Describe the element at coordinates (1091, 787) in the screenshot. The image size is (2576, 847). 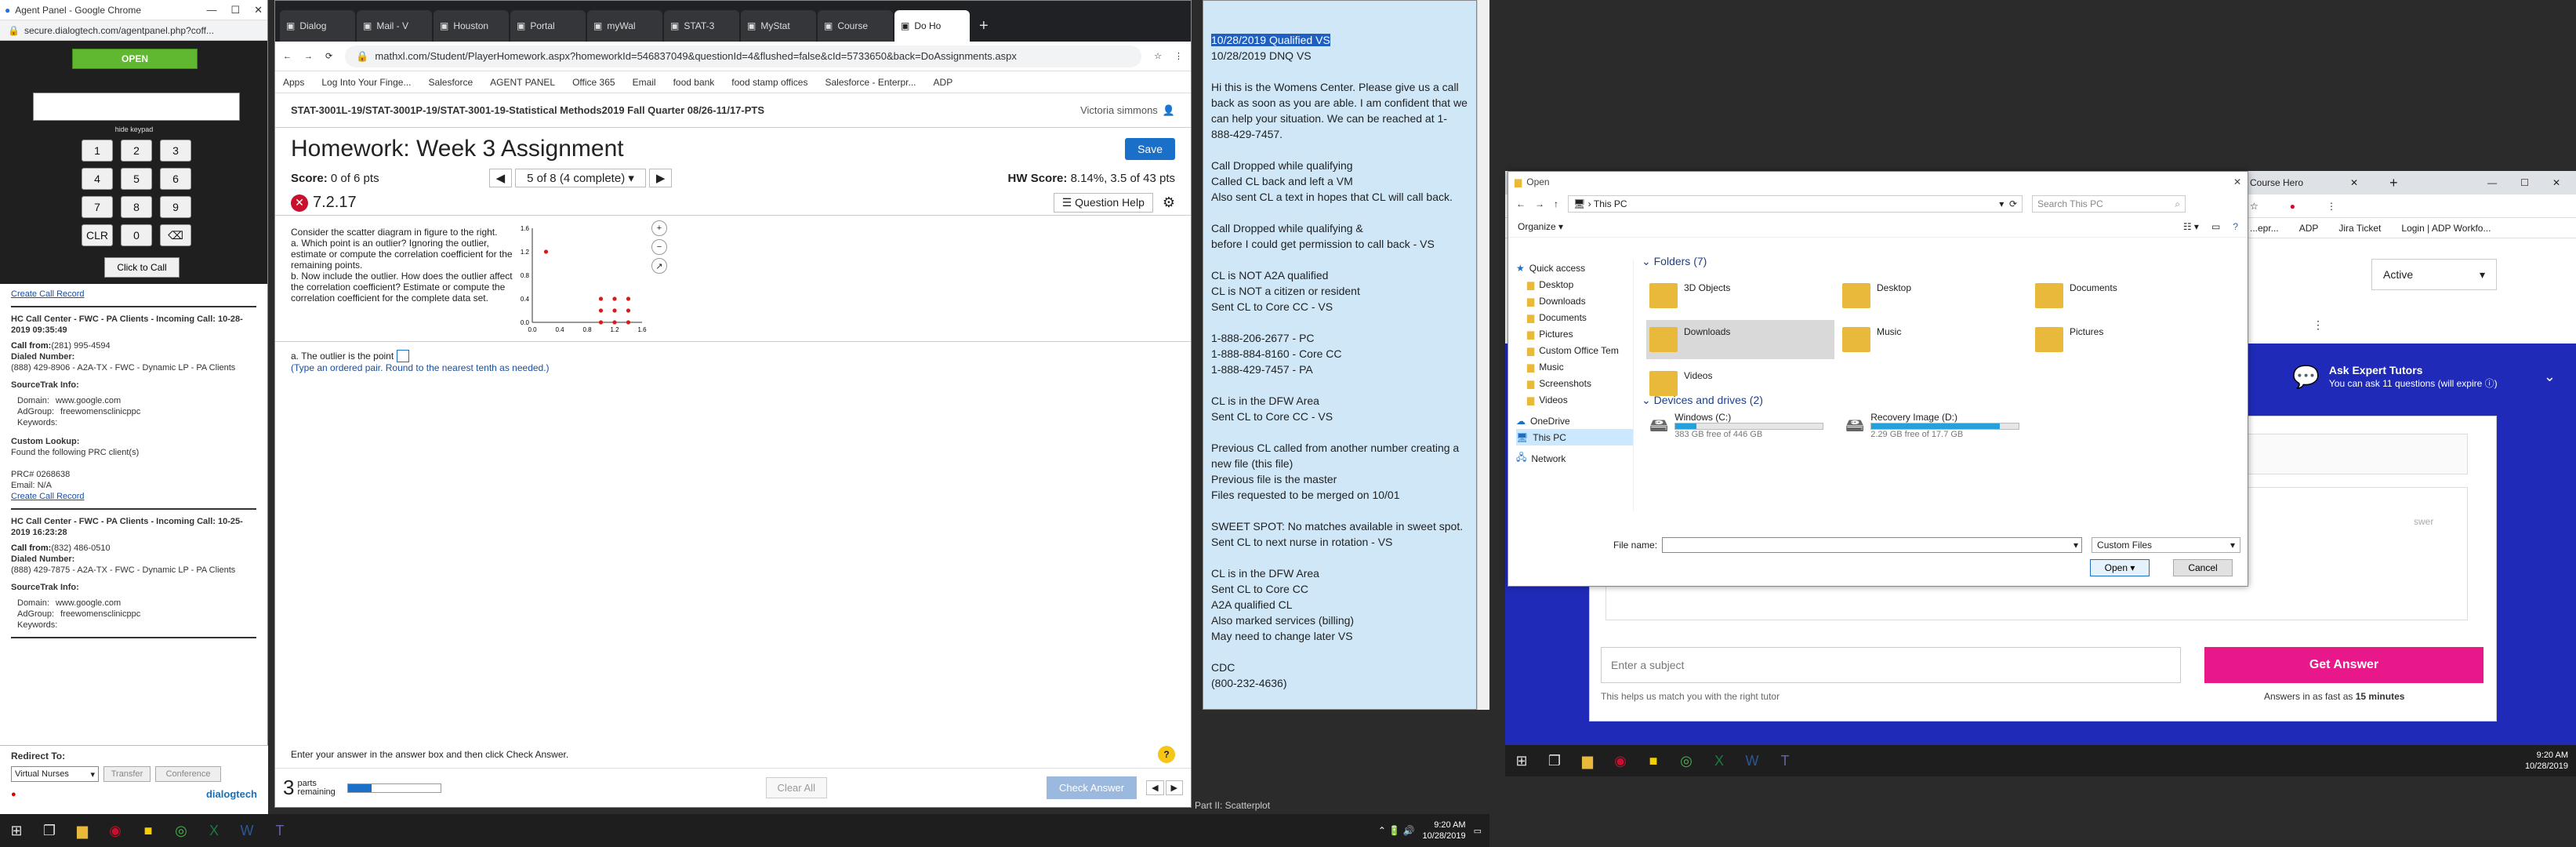
I see `check-answer-button: Check Answer` at that location.